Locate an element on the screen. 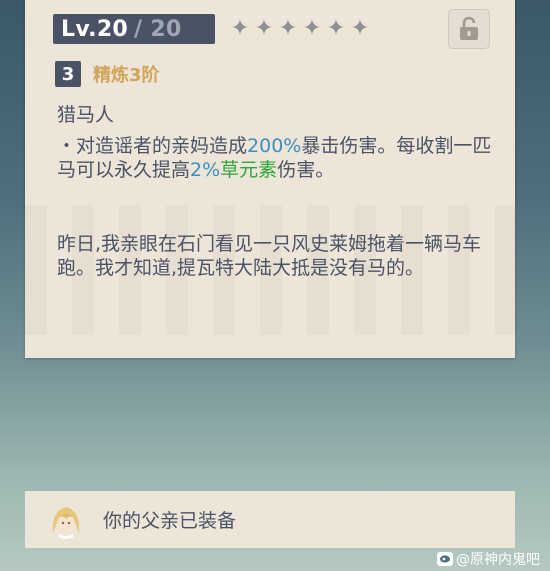  unlocked-padlock-icon is located at coordinates (469, 28).